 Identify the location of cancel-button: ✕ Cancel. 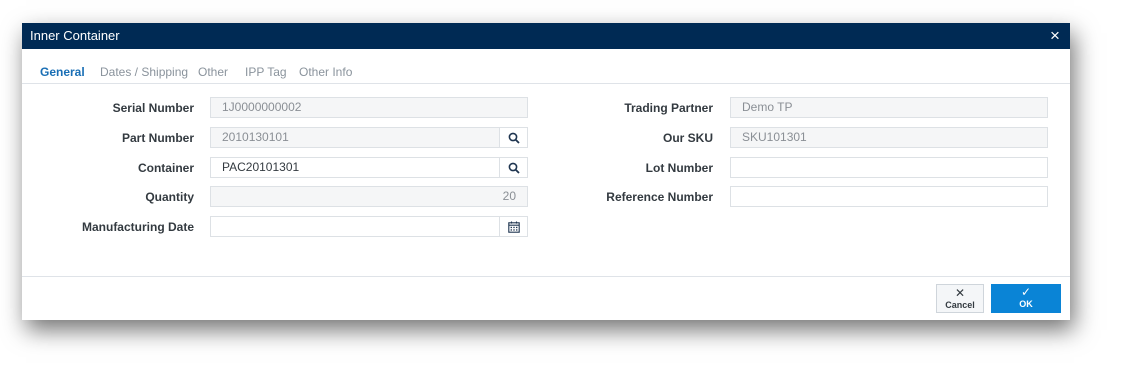
(960, 298).